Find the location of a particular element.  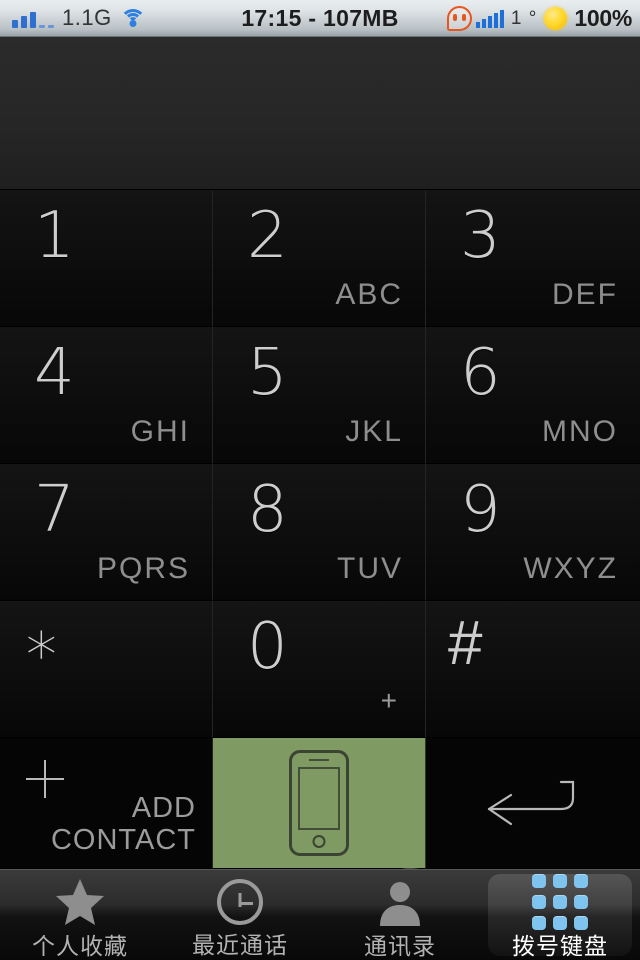

keypad-row-1: 1 2 ABC 3 DEF is located at coordinates (320, 258).